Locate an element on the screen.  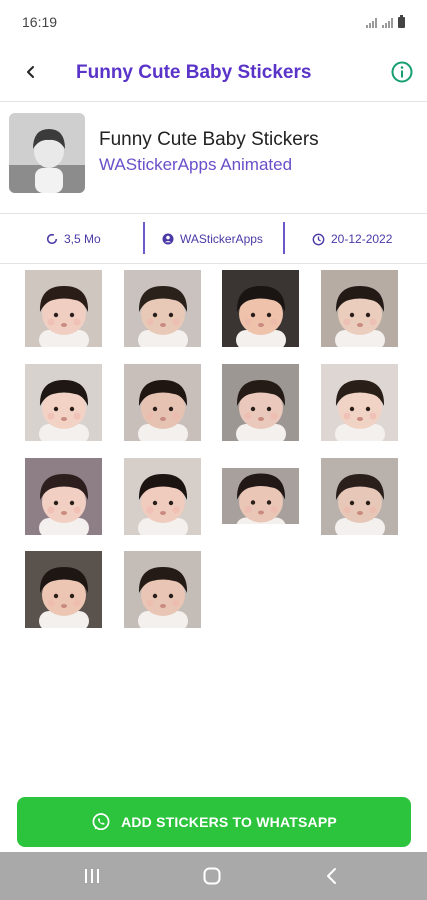
info-icon is located at coordinates (402, 72).